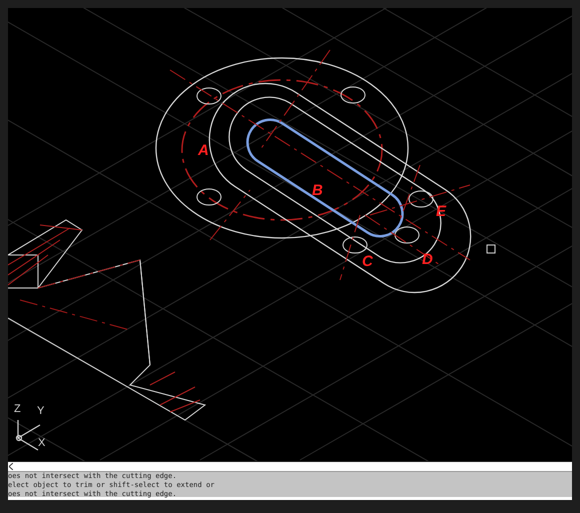 This screenshot has height=513, width=580. Describe the element at coordinates (40, 411) in the screenshot. I see `axis-label: Y` at that location.